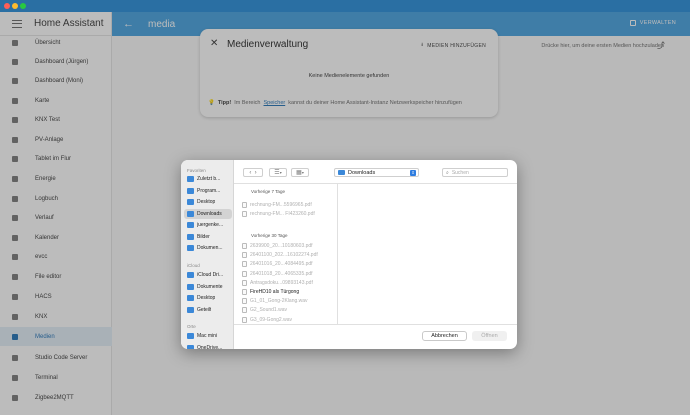 The image size is (690, 415). What do you see at coordinates (56, 256) in the screenshot?
I see `sidebar-item: evcc` at bounding box center [56, 256].